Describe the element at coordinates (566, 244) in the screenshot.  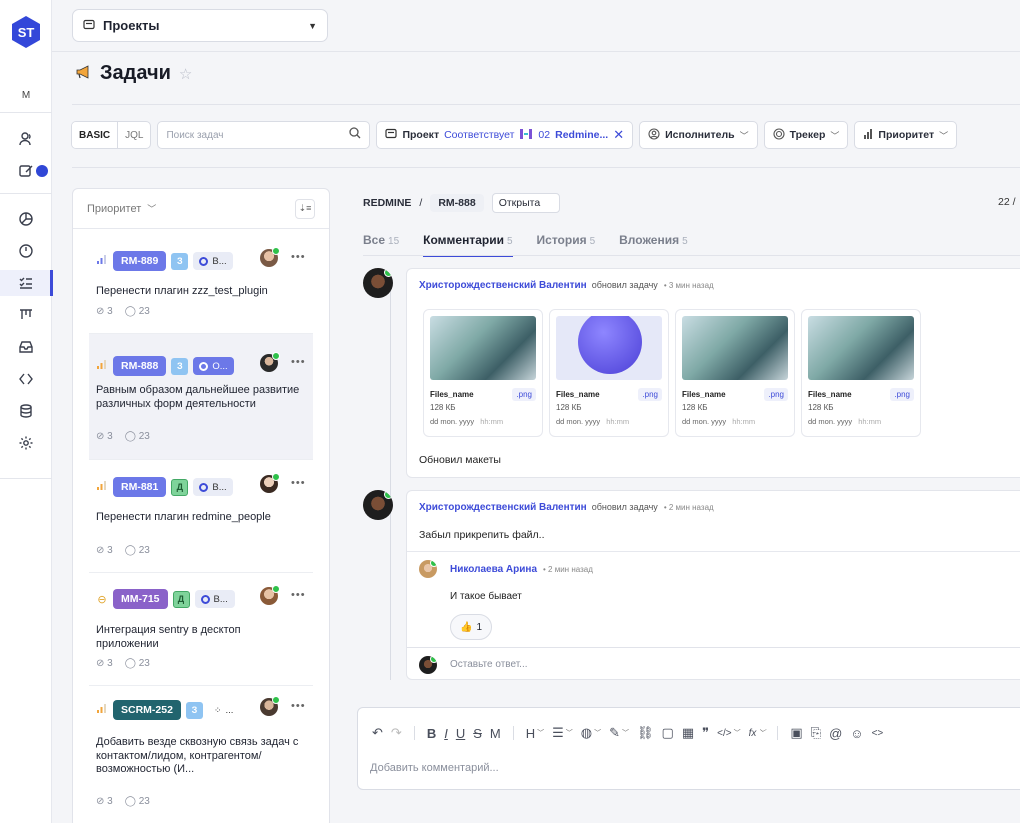
I see `tab-history: История 5` at that location.